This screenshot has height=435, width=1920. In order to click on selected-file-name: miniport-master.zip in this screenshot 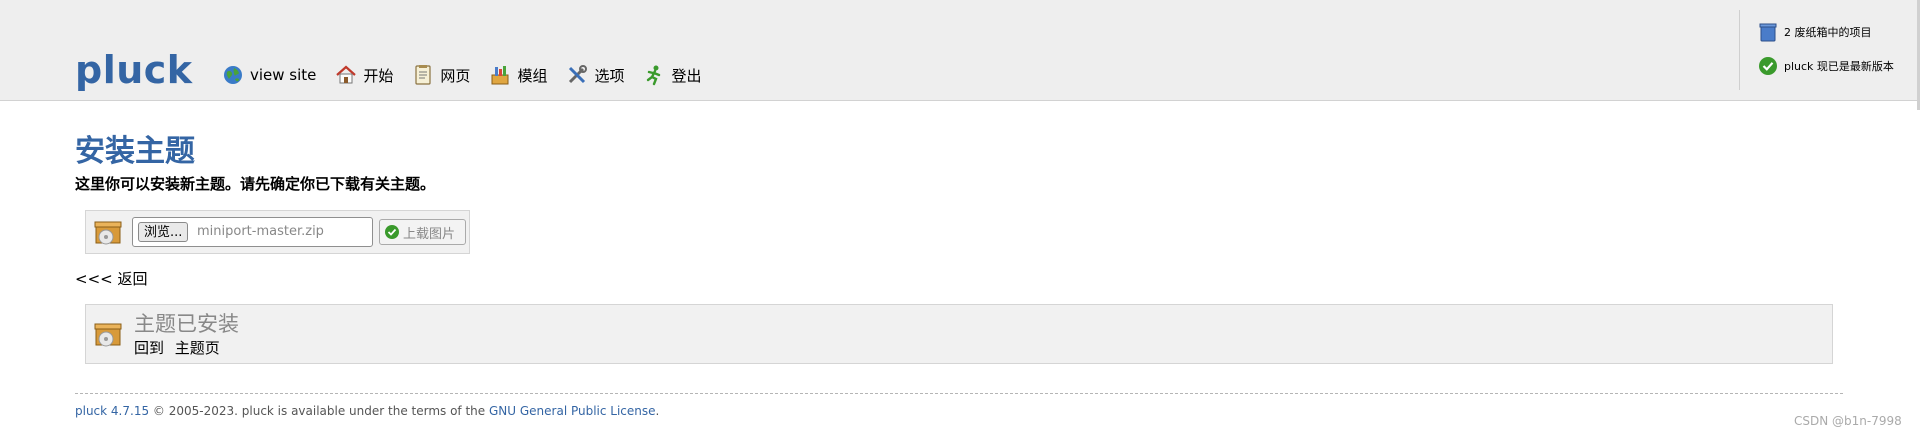, I will do `click(260, 231)`.